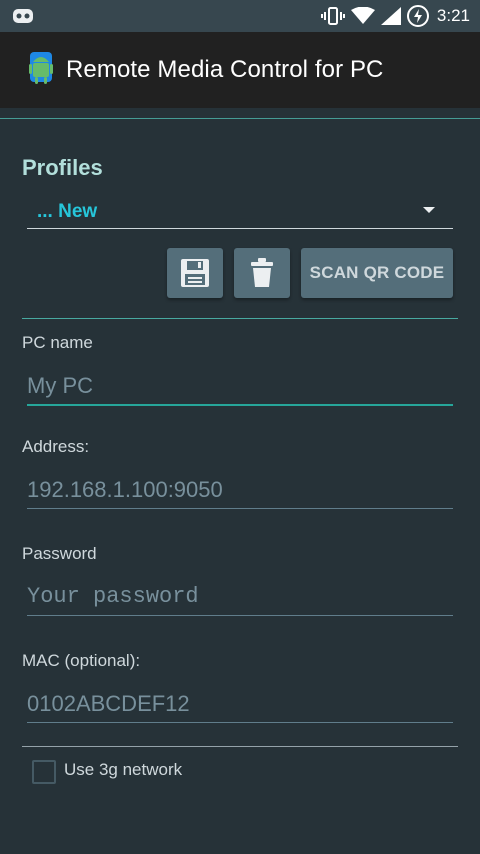 This screenshot has height=854, width=480. I want to click on profile-selected-value: ... New, so click(67, 211).